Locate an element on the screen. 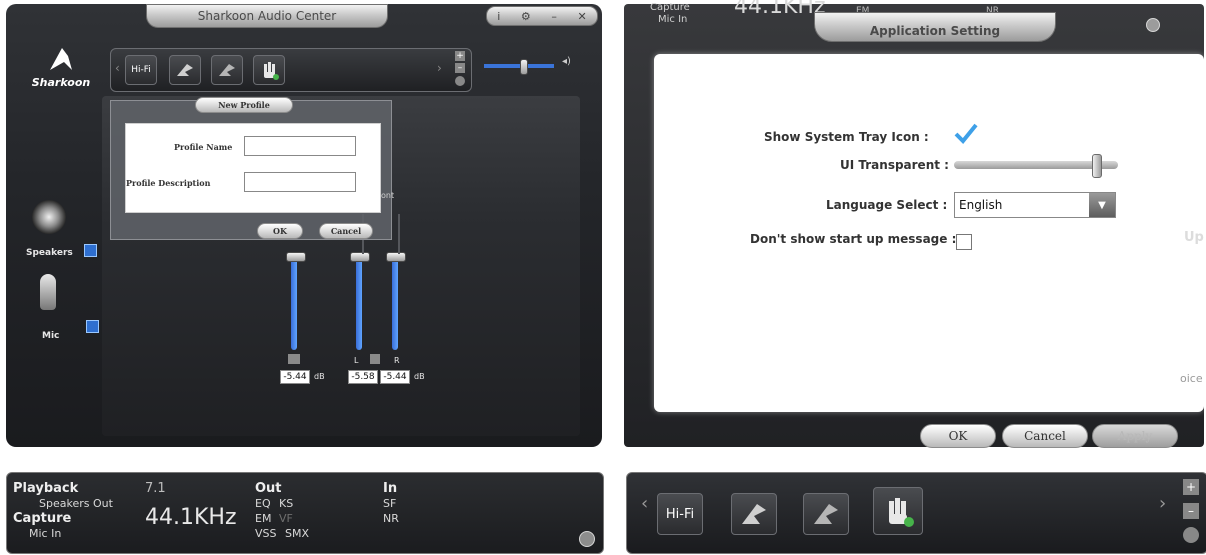  effects-bar: ‹ Hi-Fi › + – is located at coordinates (291, 70).